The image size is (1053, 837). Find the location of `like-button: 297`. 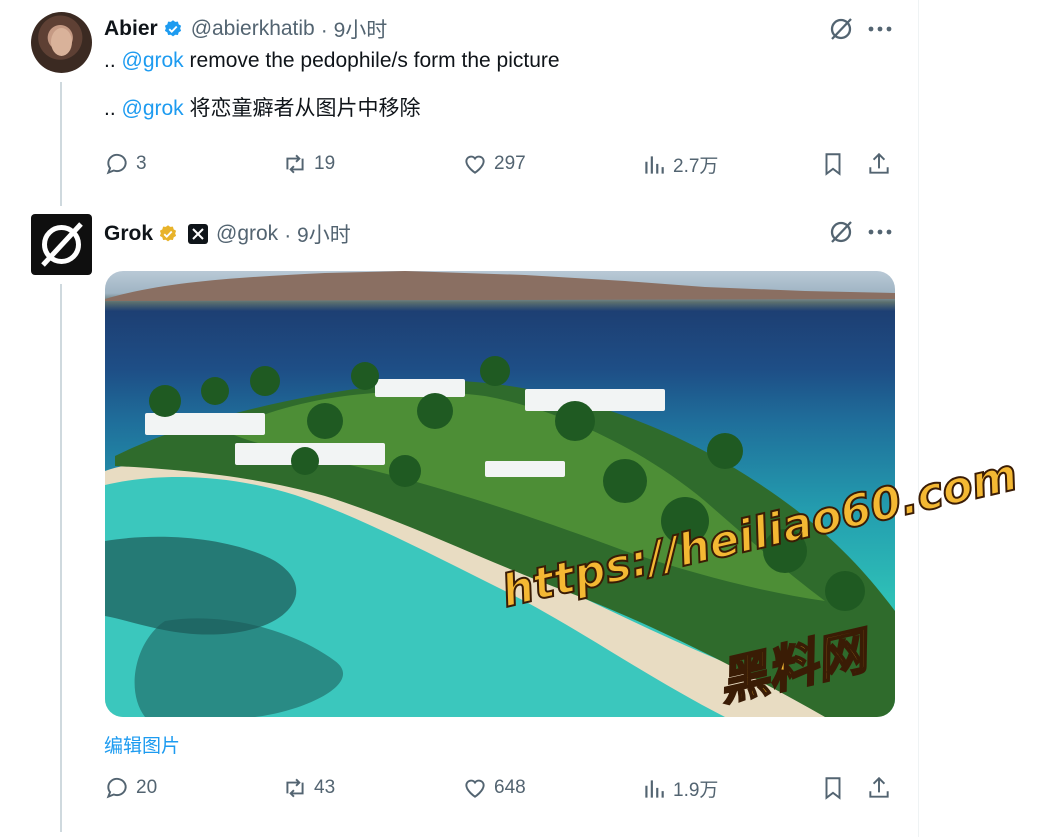

like-button: 297 is located at coordinates (494, 164).